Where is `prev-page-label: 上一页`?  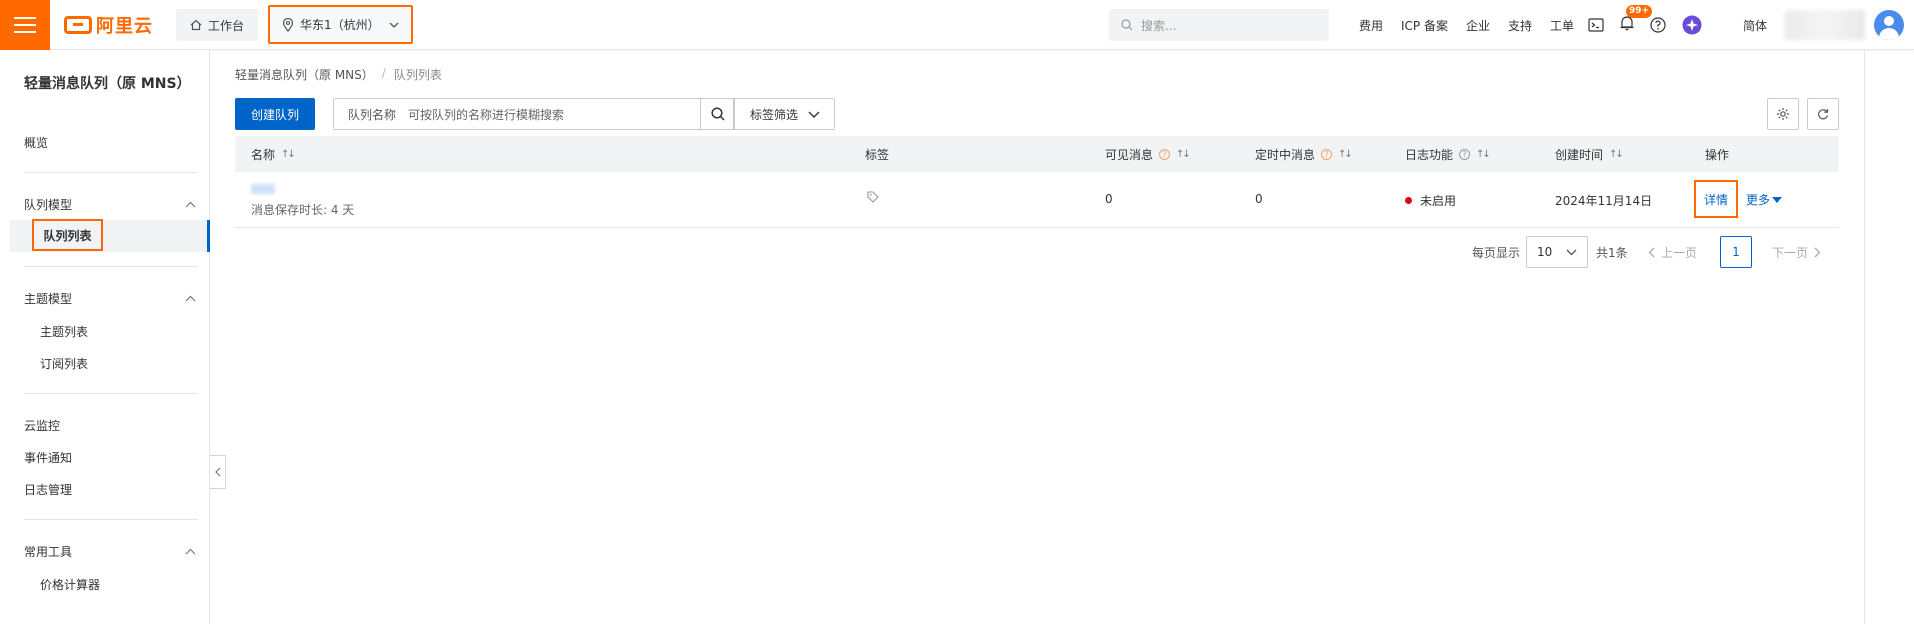 prev-page-label: 上一页 is located at coordinates (1679, 252).